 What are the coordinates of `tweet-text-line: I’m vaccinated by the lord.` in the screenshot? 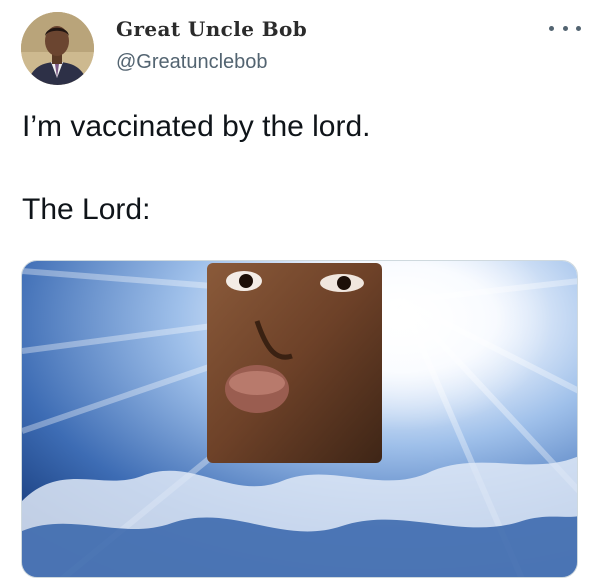 It's located at (196, 126).